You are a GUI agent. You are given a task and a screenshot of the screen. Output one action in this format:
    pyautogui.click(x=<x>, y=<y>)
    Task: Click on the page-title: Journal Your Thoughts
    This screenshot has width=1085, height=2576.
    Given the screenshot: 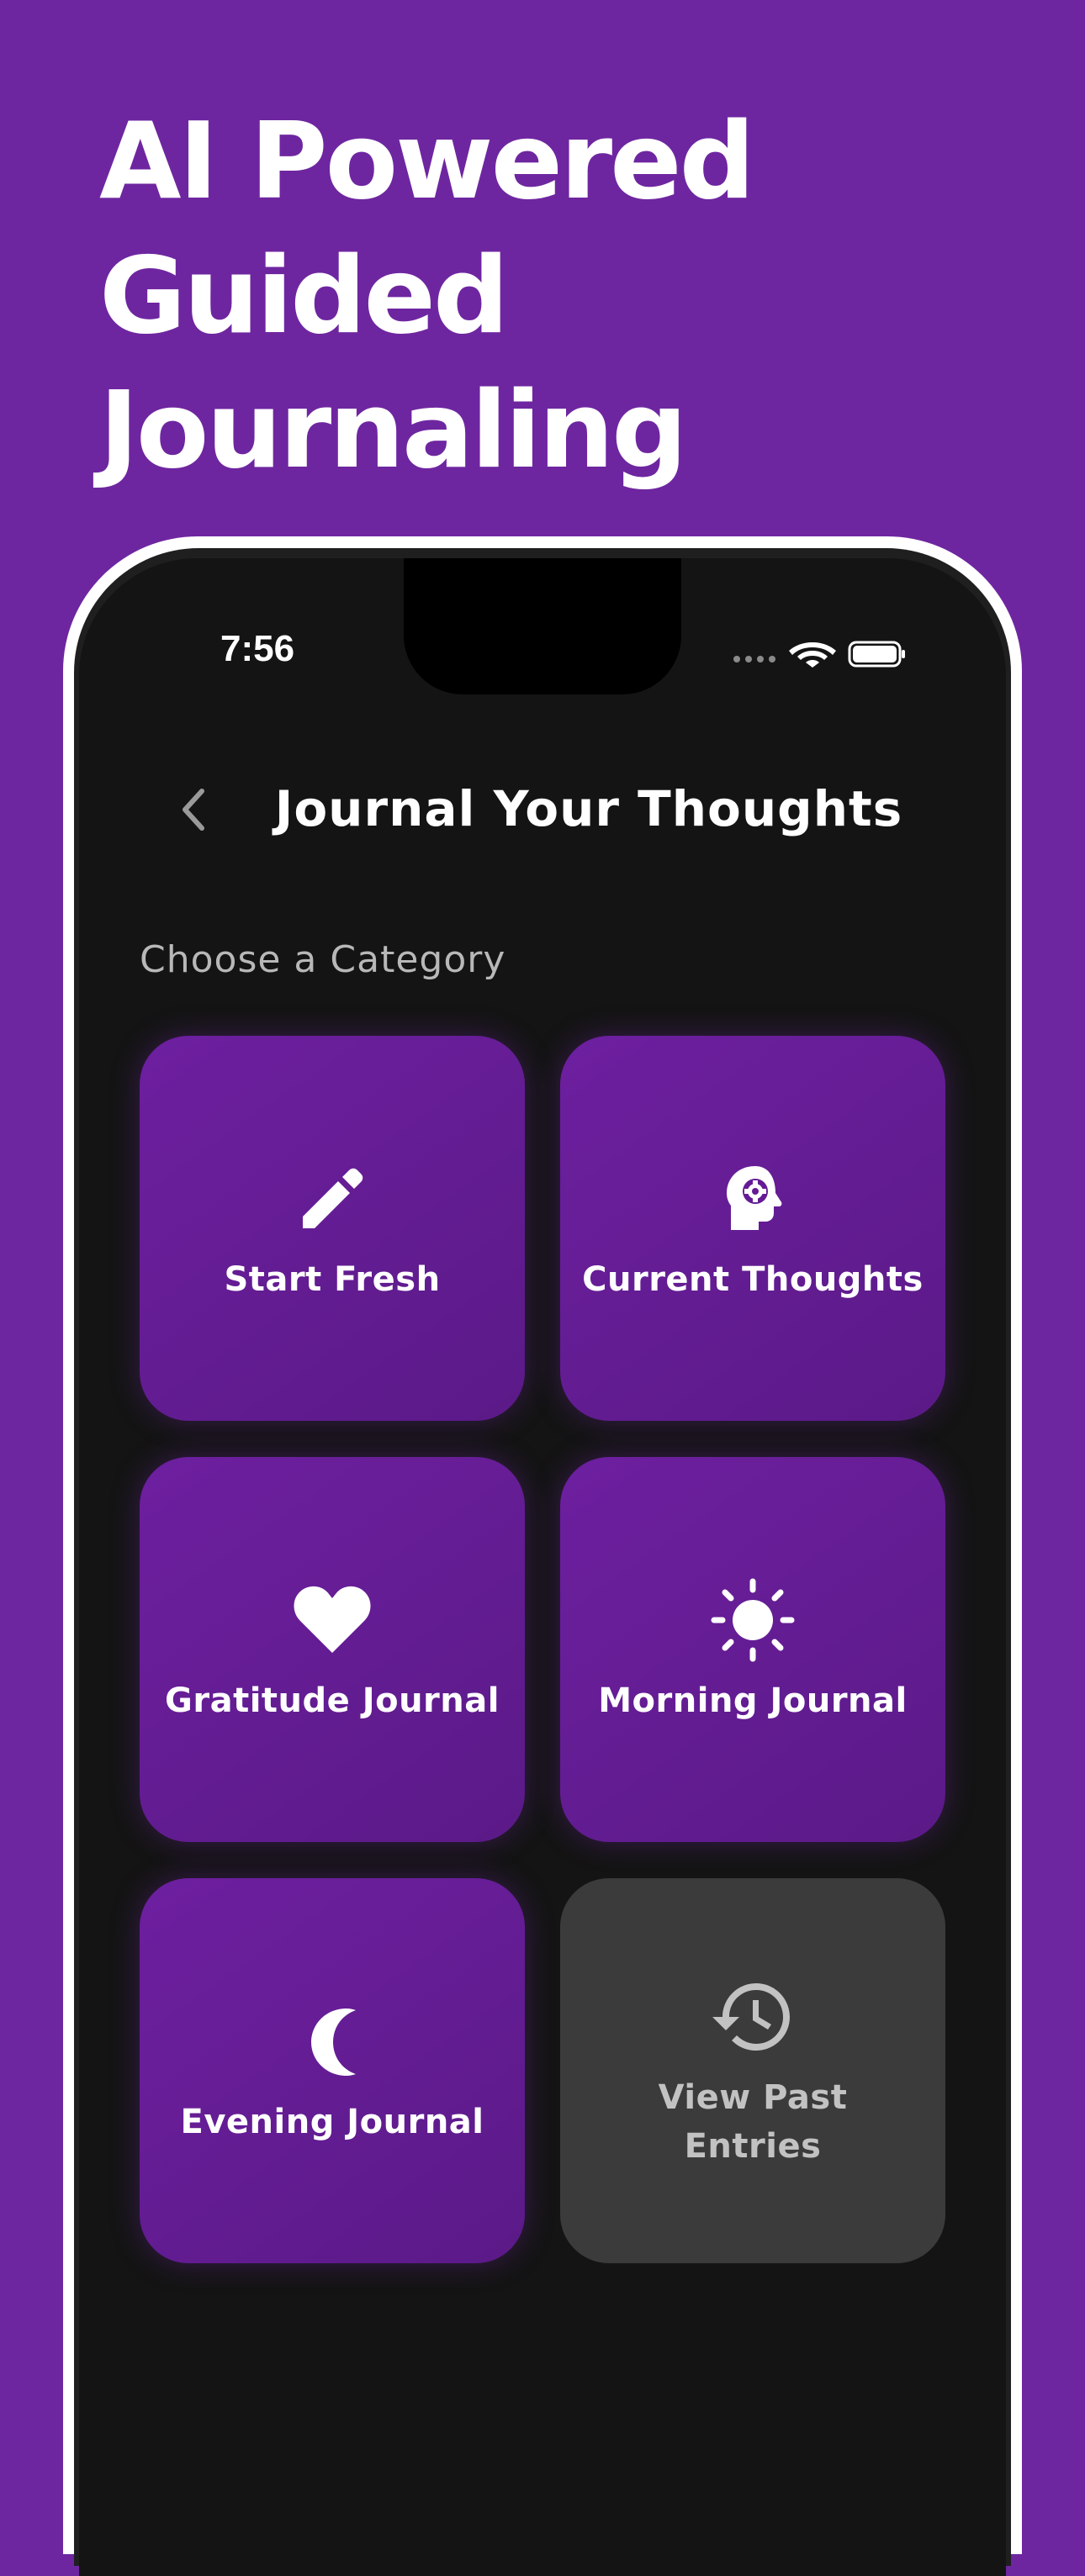 What is the action you would take?
    pyautogui.click(x=588, y=809)
    